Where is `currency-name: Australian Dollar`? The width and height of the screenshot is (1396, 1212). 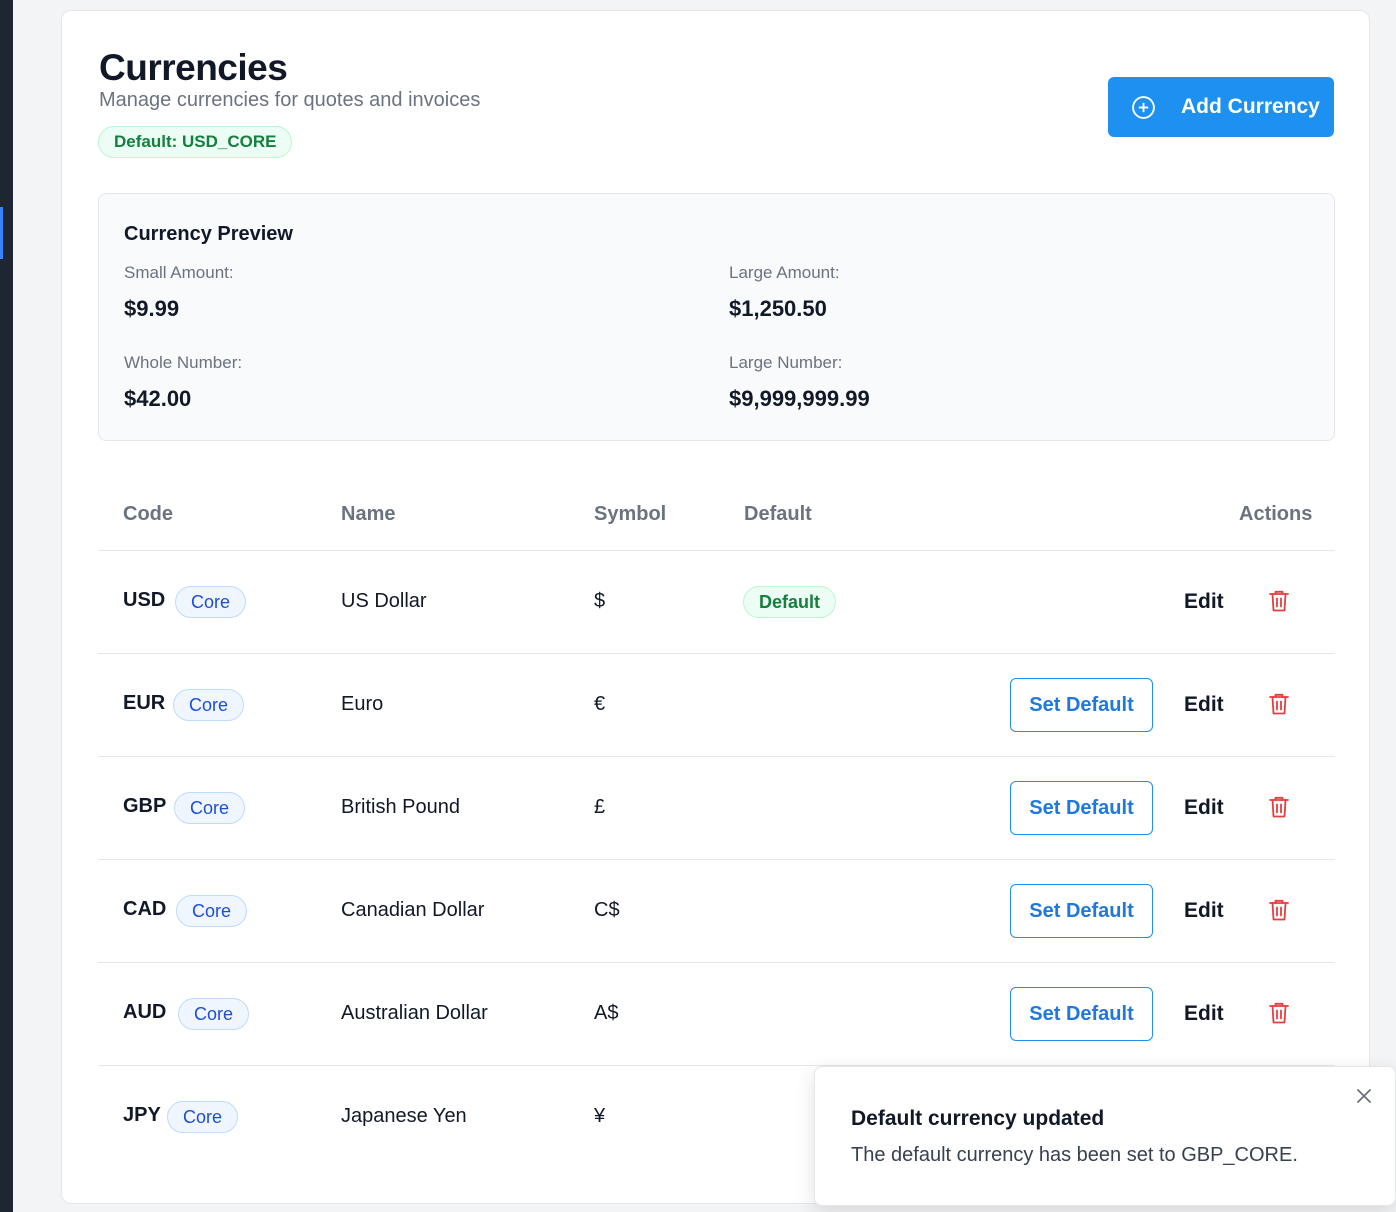 currency-name: Australian Dollar is located at coordinates (414, 1013).